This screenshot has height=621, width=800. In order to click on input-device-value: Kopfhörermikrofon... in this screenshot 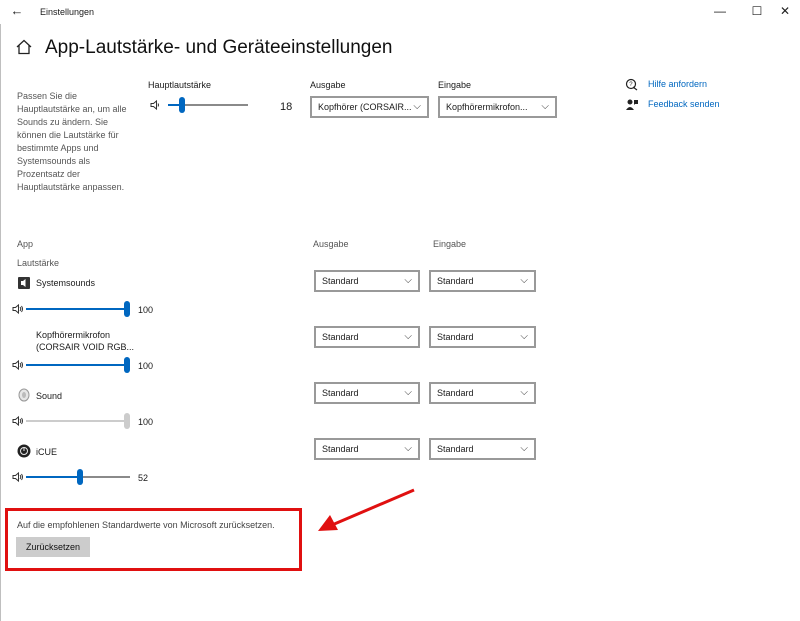, I will do `click(487, 107)`.